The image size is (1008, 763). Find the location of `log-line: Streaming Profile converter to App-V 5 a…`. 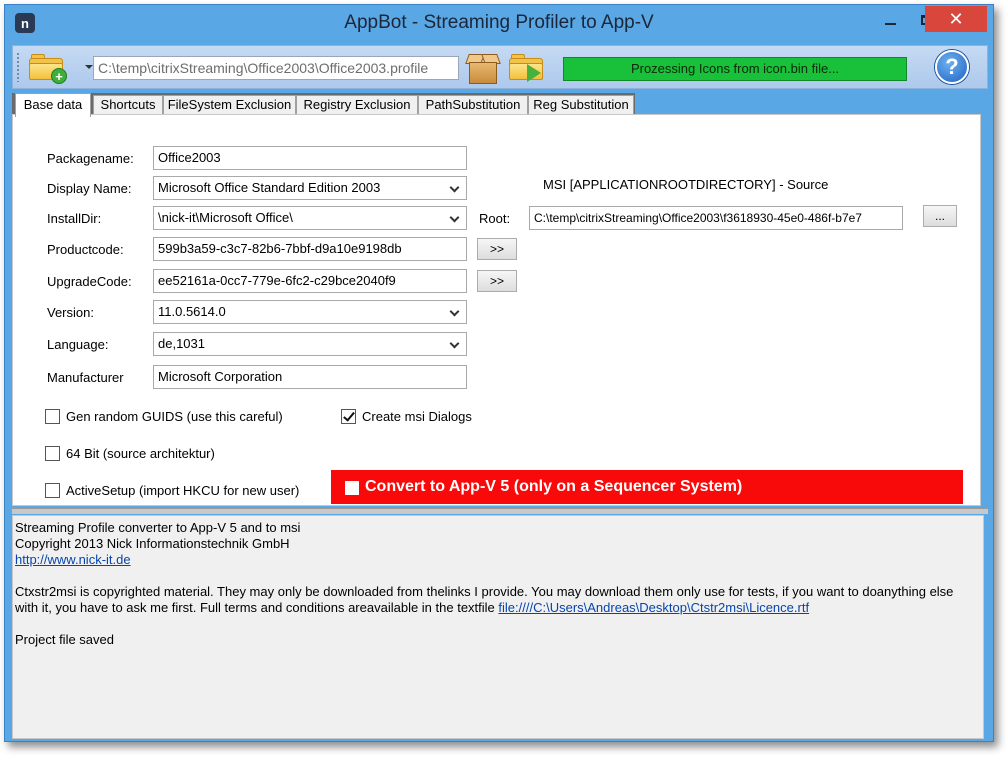

log-line: Streaming Profile converter to App-V 5 a… is located at coordinates (158, 527).